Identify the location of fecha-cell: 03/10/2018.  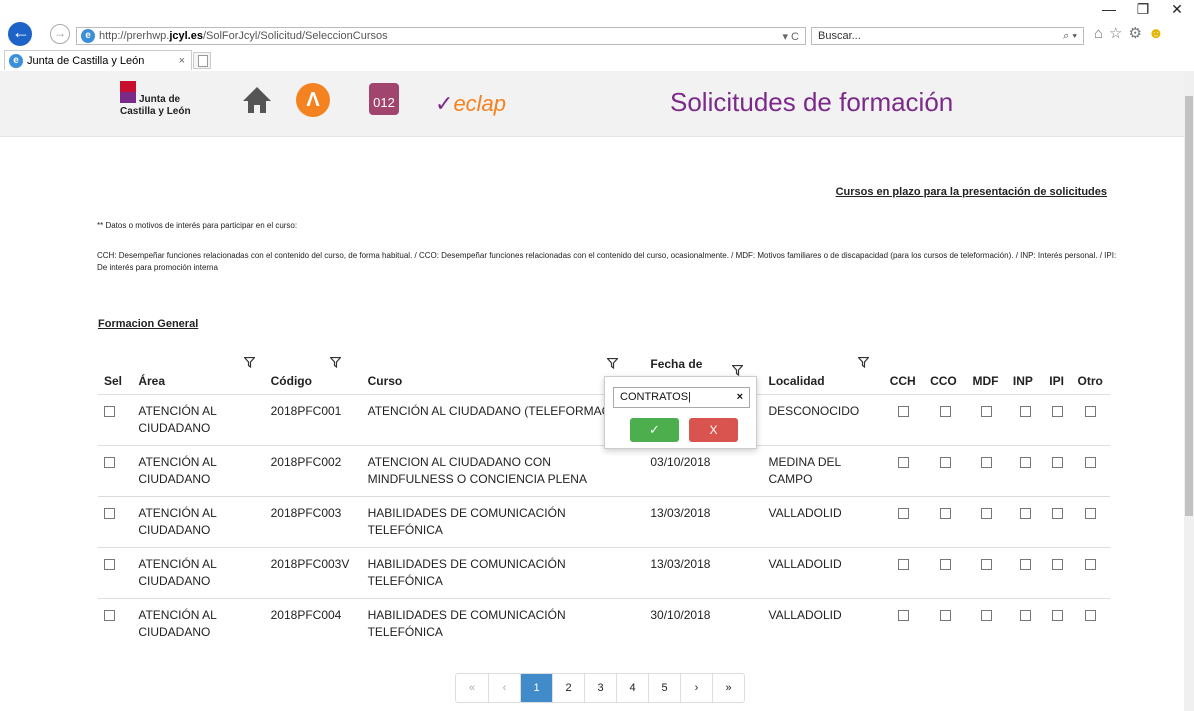
(703, 470).